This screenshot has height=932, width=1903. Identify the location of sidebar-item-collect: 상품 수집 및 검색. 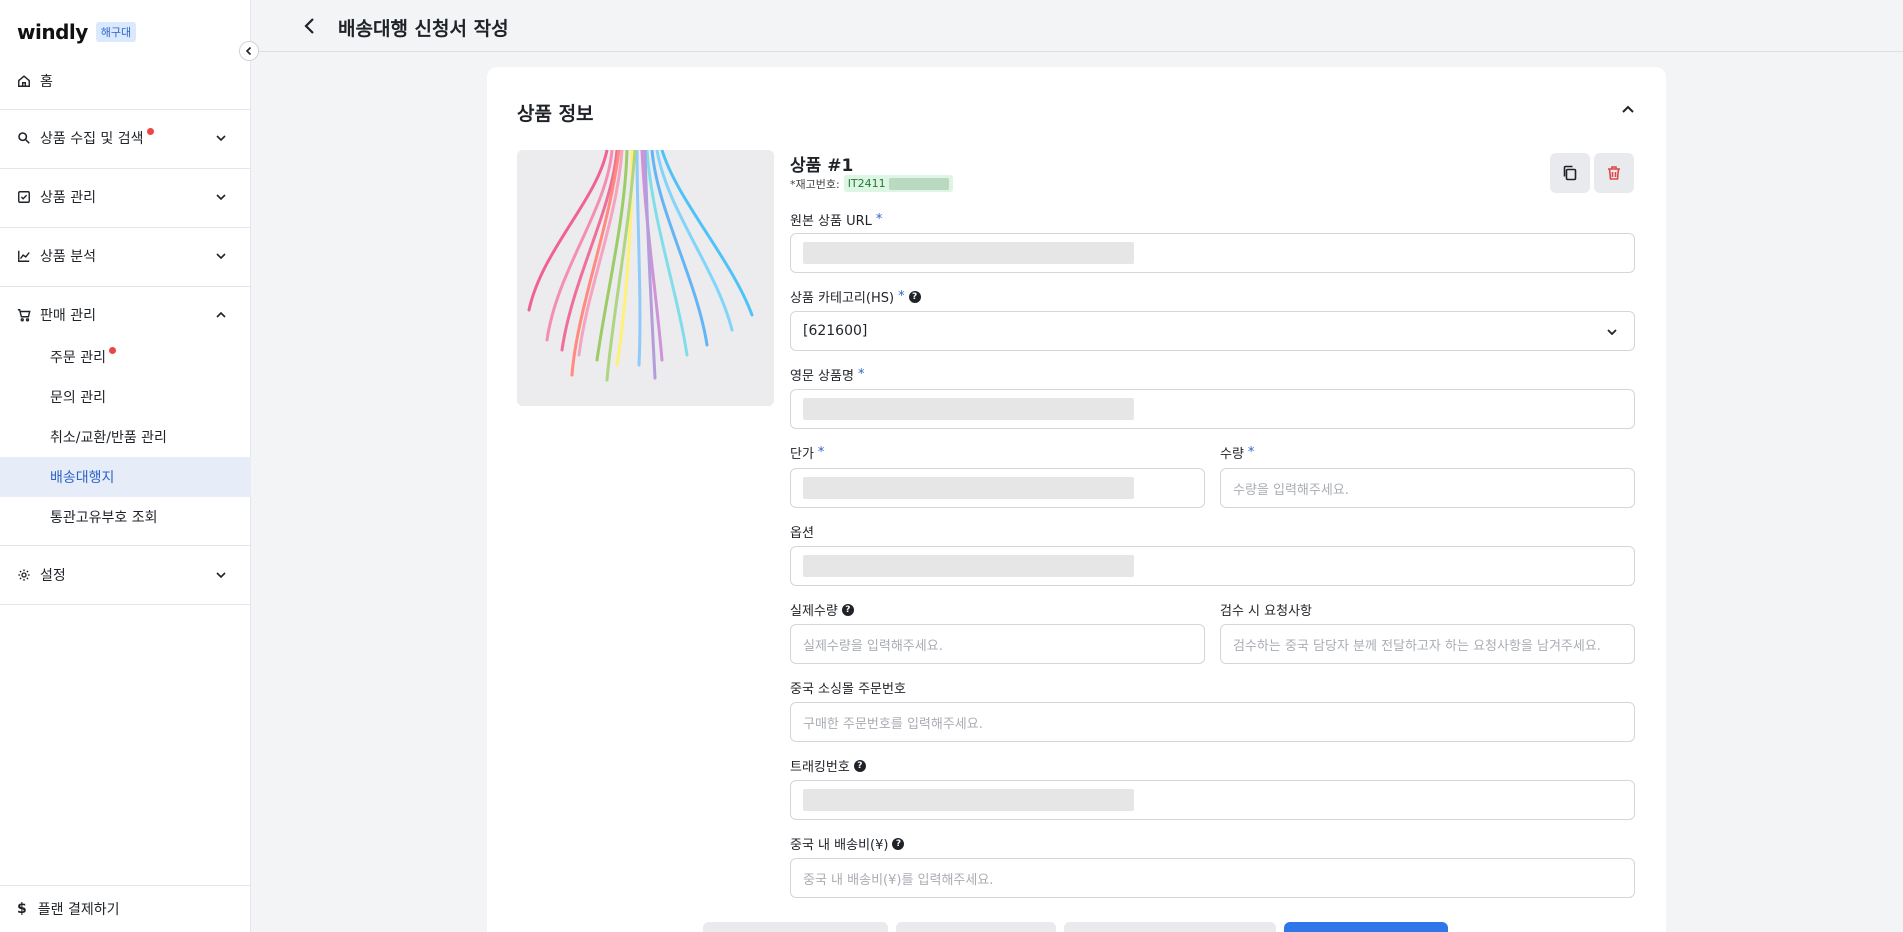
(125, 138).